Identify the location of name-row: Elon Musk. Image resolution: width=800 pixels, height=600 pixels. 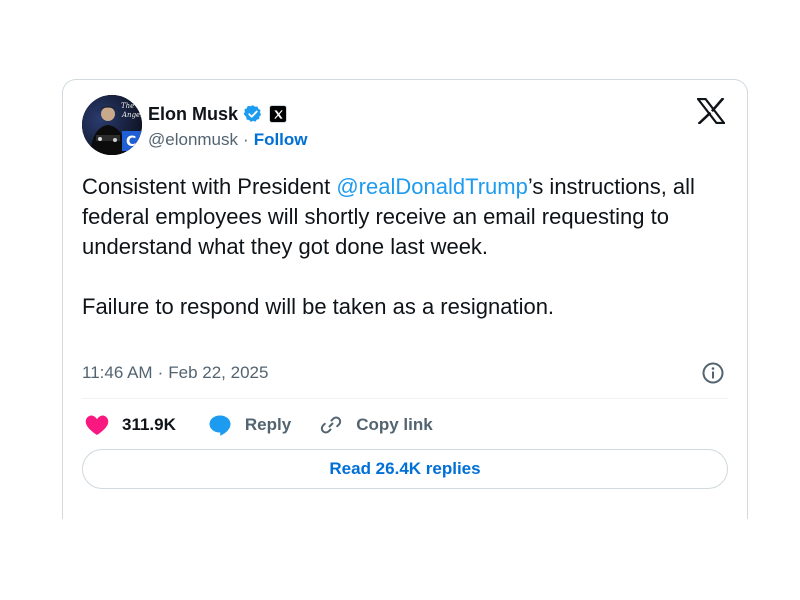
(218, 114).